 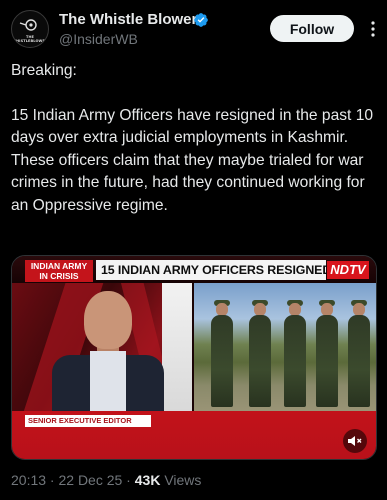 I want to click on tweet-text-line1: Breaking:, so click(x=44, y=70).